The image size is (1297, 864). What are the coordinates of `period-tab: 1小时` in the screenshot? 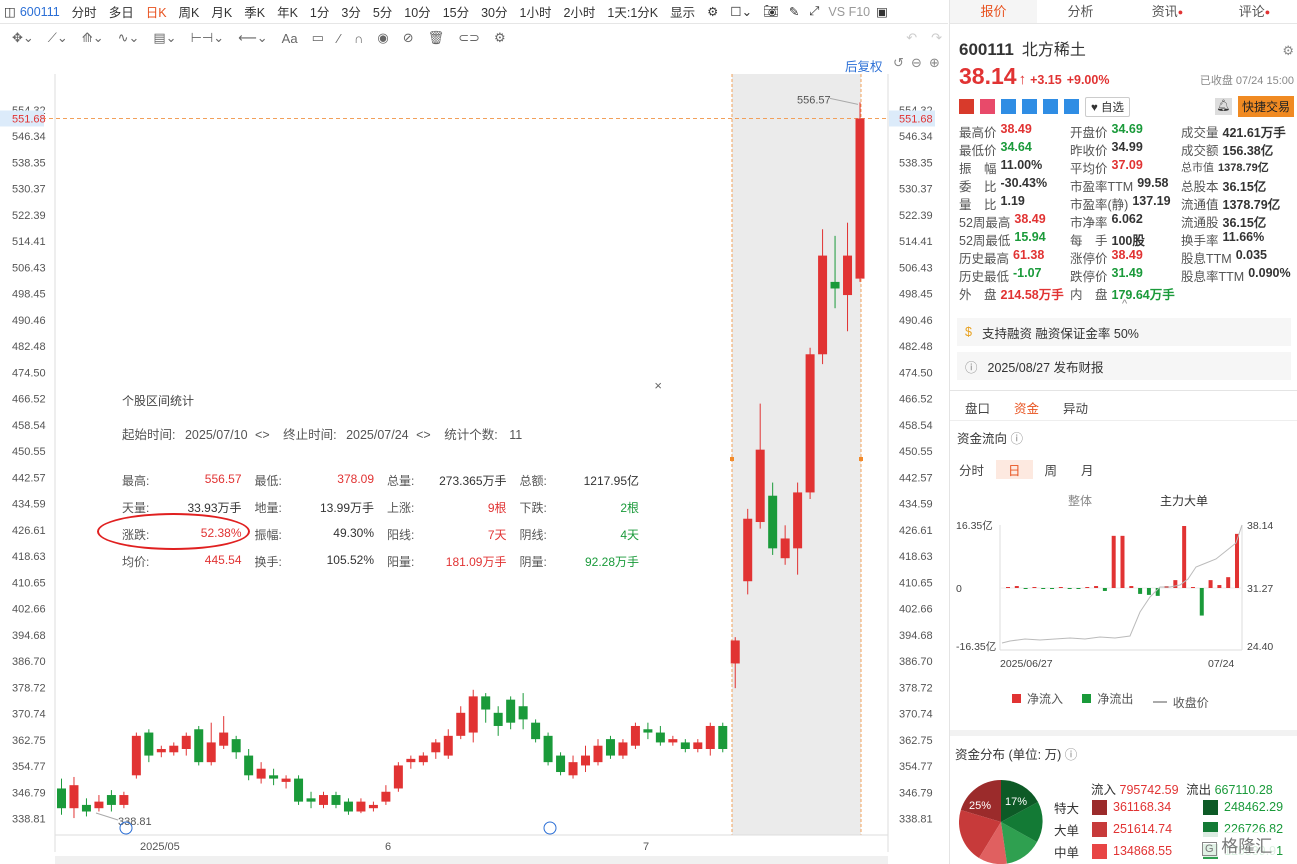 It's located at (536, 11).